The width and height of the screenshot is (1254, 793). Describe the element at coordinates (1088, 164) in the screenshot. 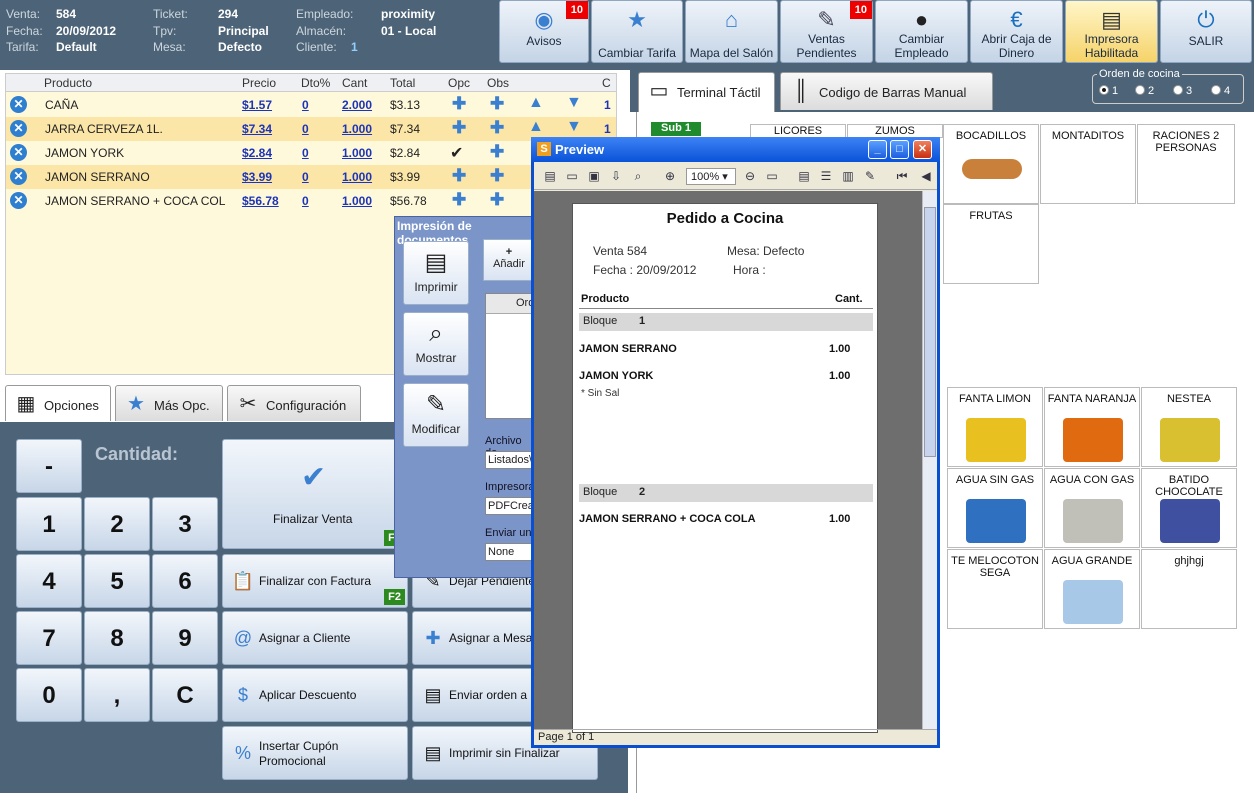

I see `category-montaditos: MONTADITOS` at that location.